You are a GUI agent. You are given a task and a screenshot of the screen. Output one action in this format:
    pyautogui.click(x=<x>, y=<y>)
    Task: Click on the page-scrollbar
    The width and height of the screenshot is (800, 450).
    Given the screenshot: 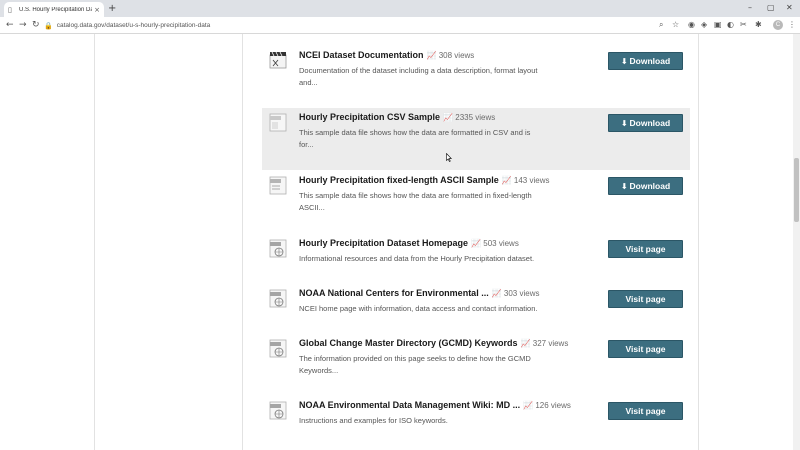 What is the action you would take?
    pyautogui.click(x=796, y=242)
    